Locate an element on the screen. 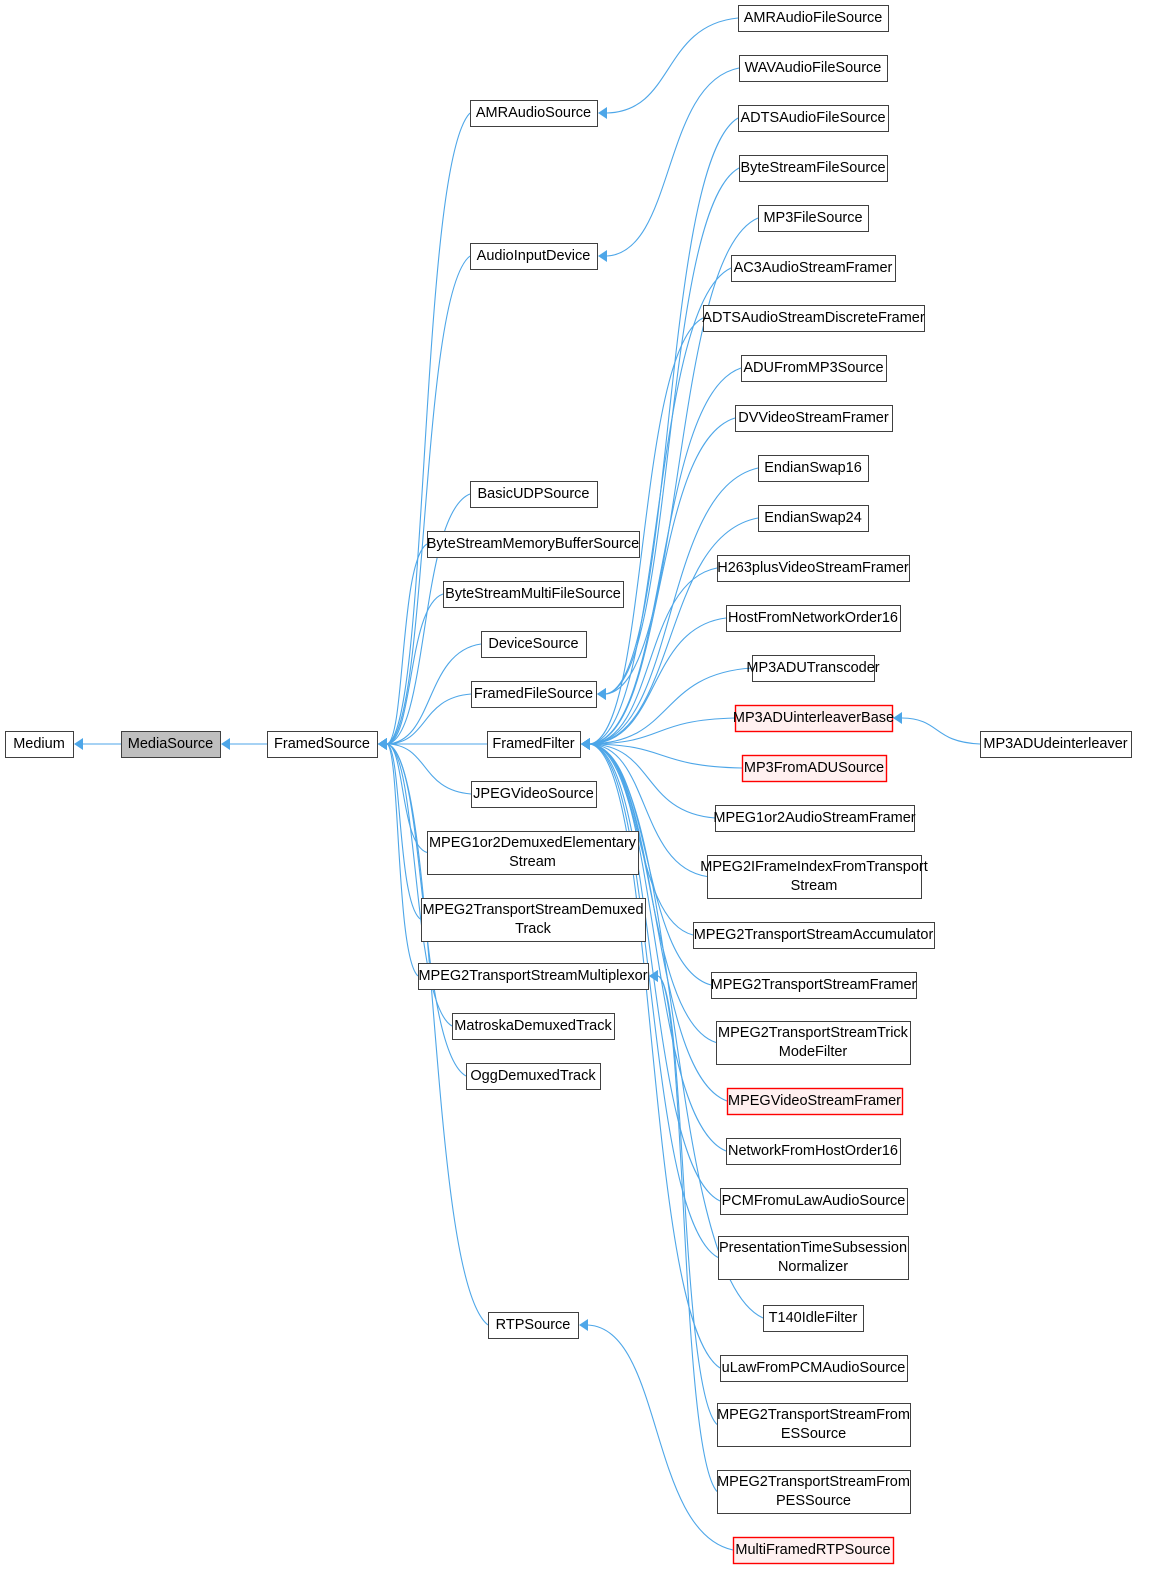  node-oggdemuxedtrack: OggDemuxedTrack is located at coordinates (533, 1076).